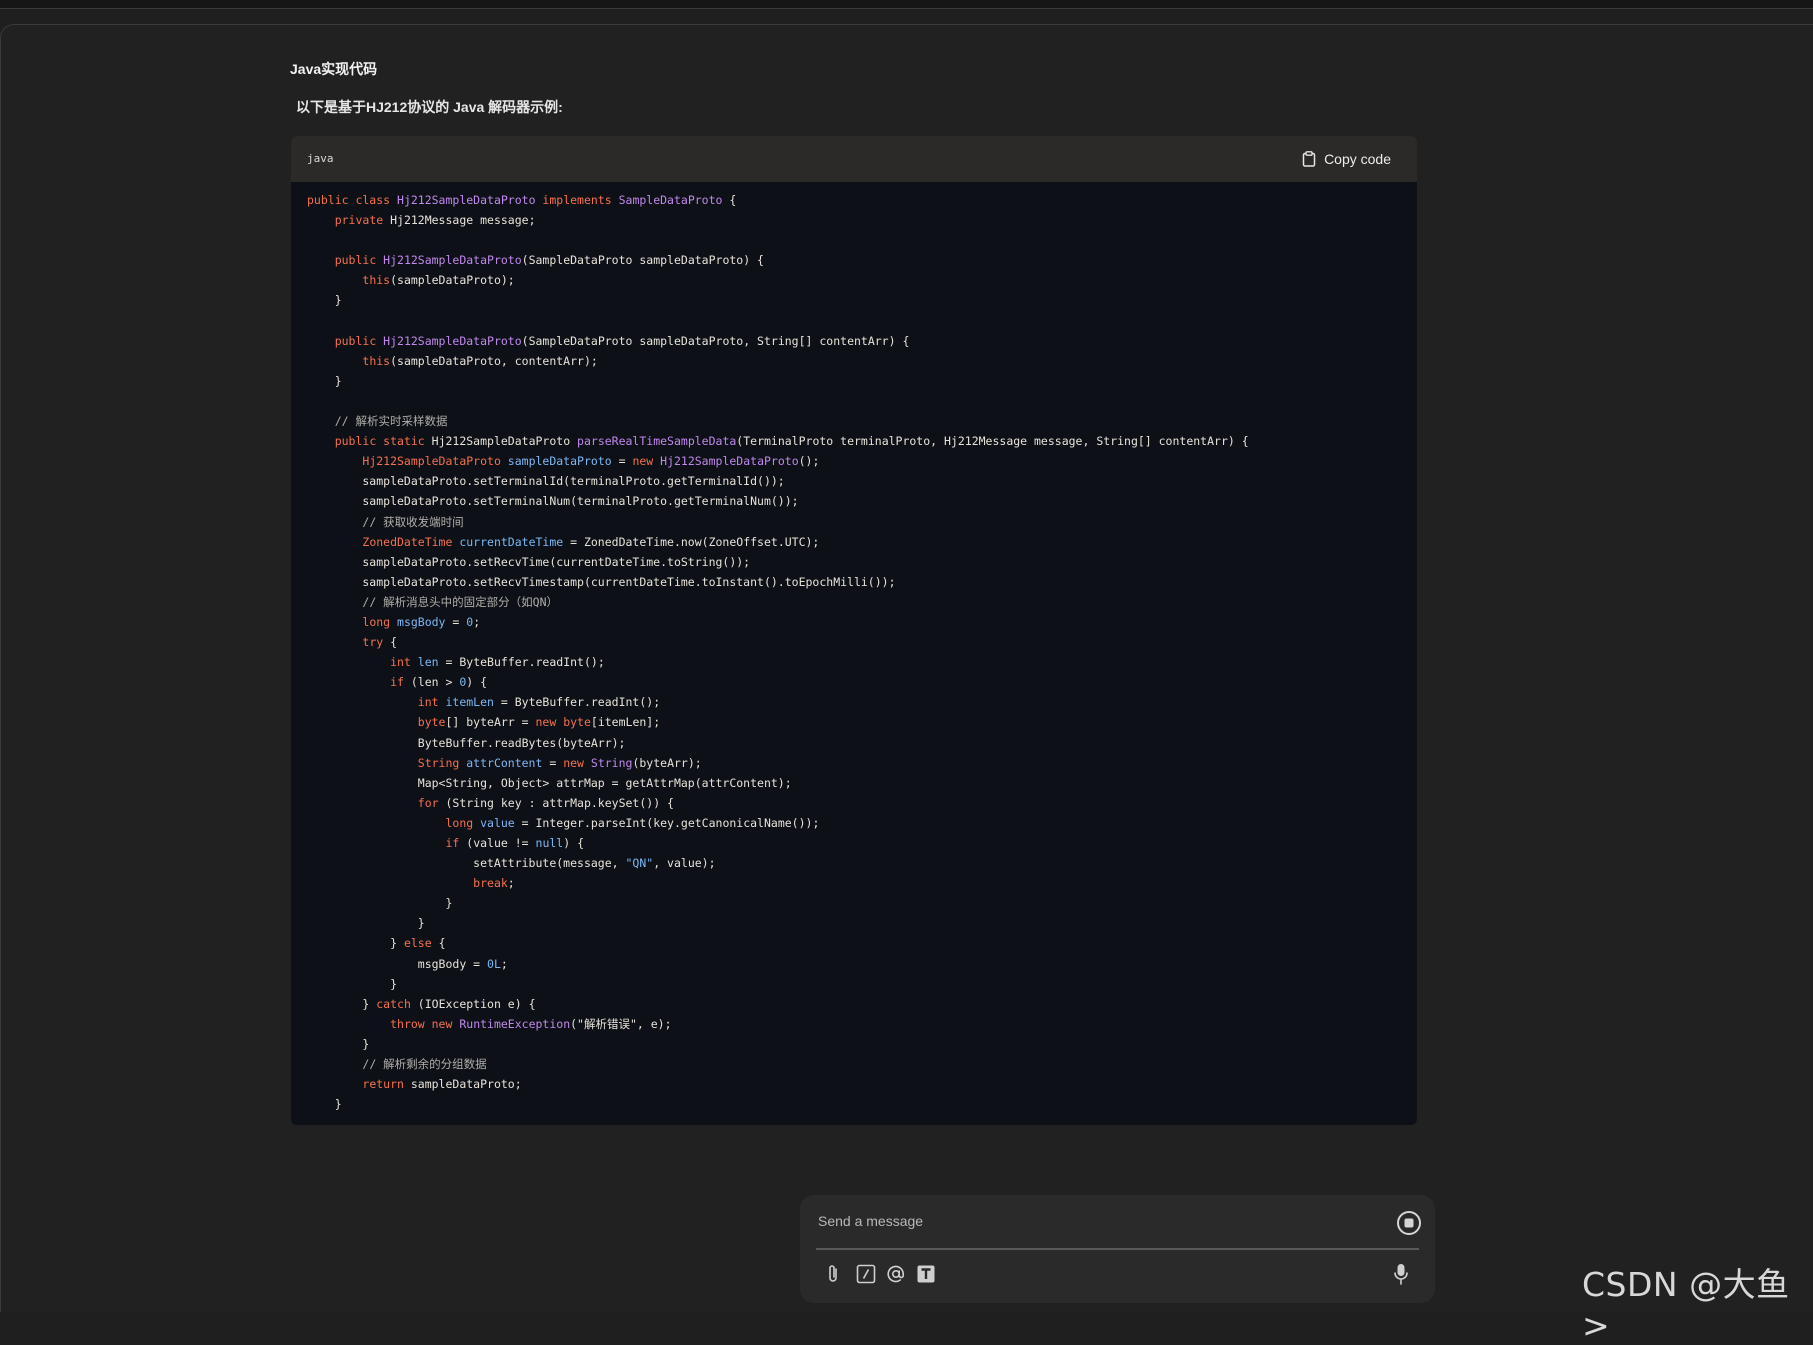 This screenshot has width=1813, height=1345. What do you see at coordinates (857, 1024) in the screenshot?
I see `code-line: throw new RuntimeException("解析错误", e);` at bounding box center [857, 1024].